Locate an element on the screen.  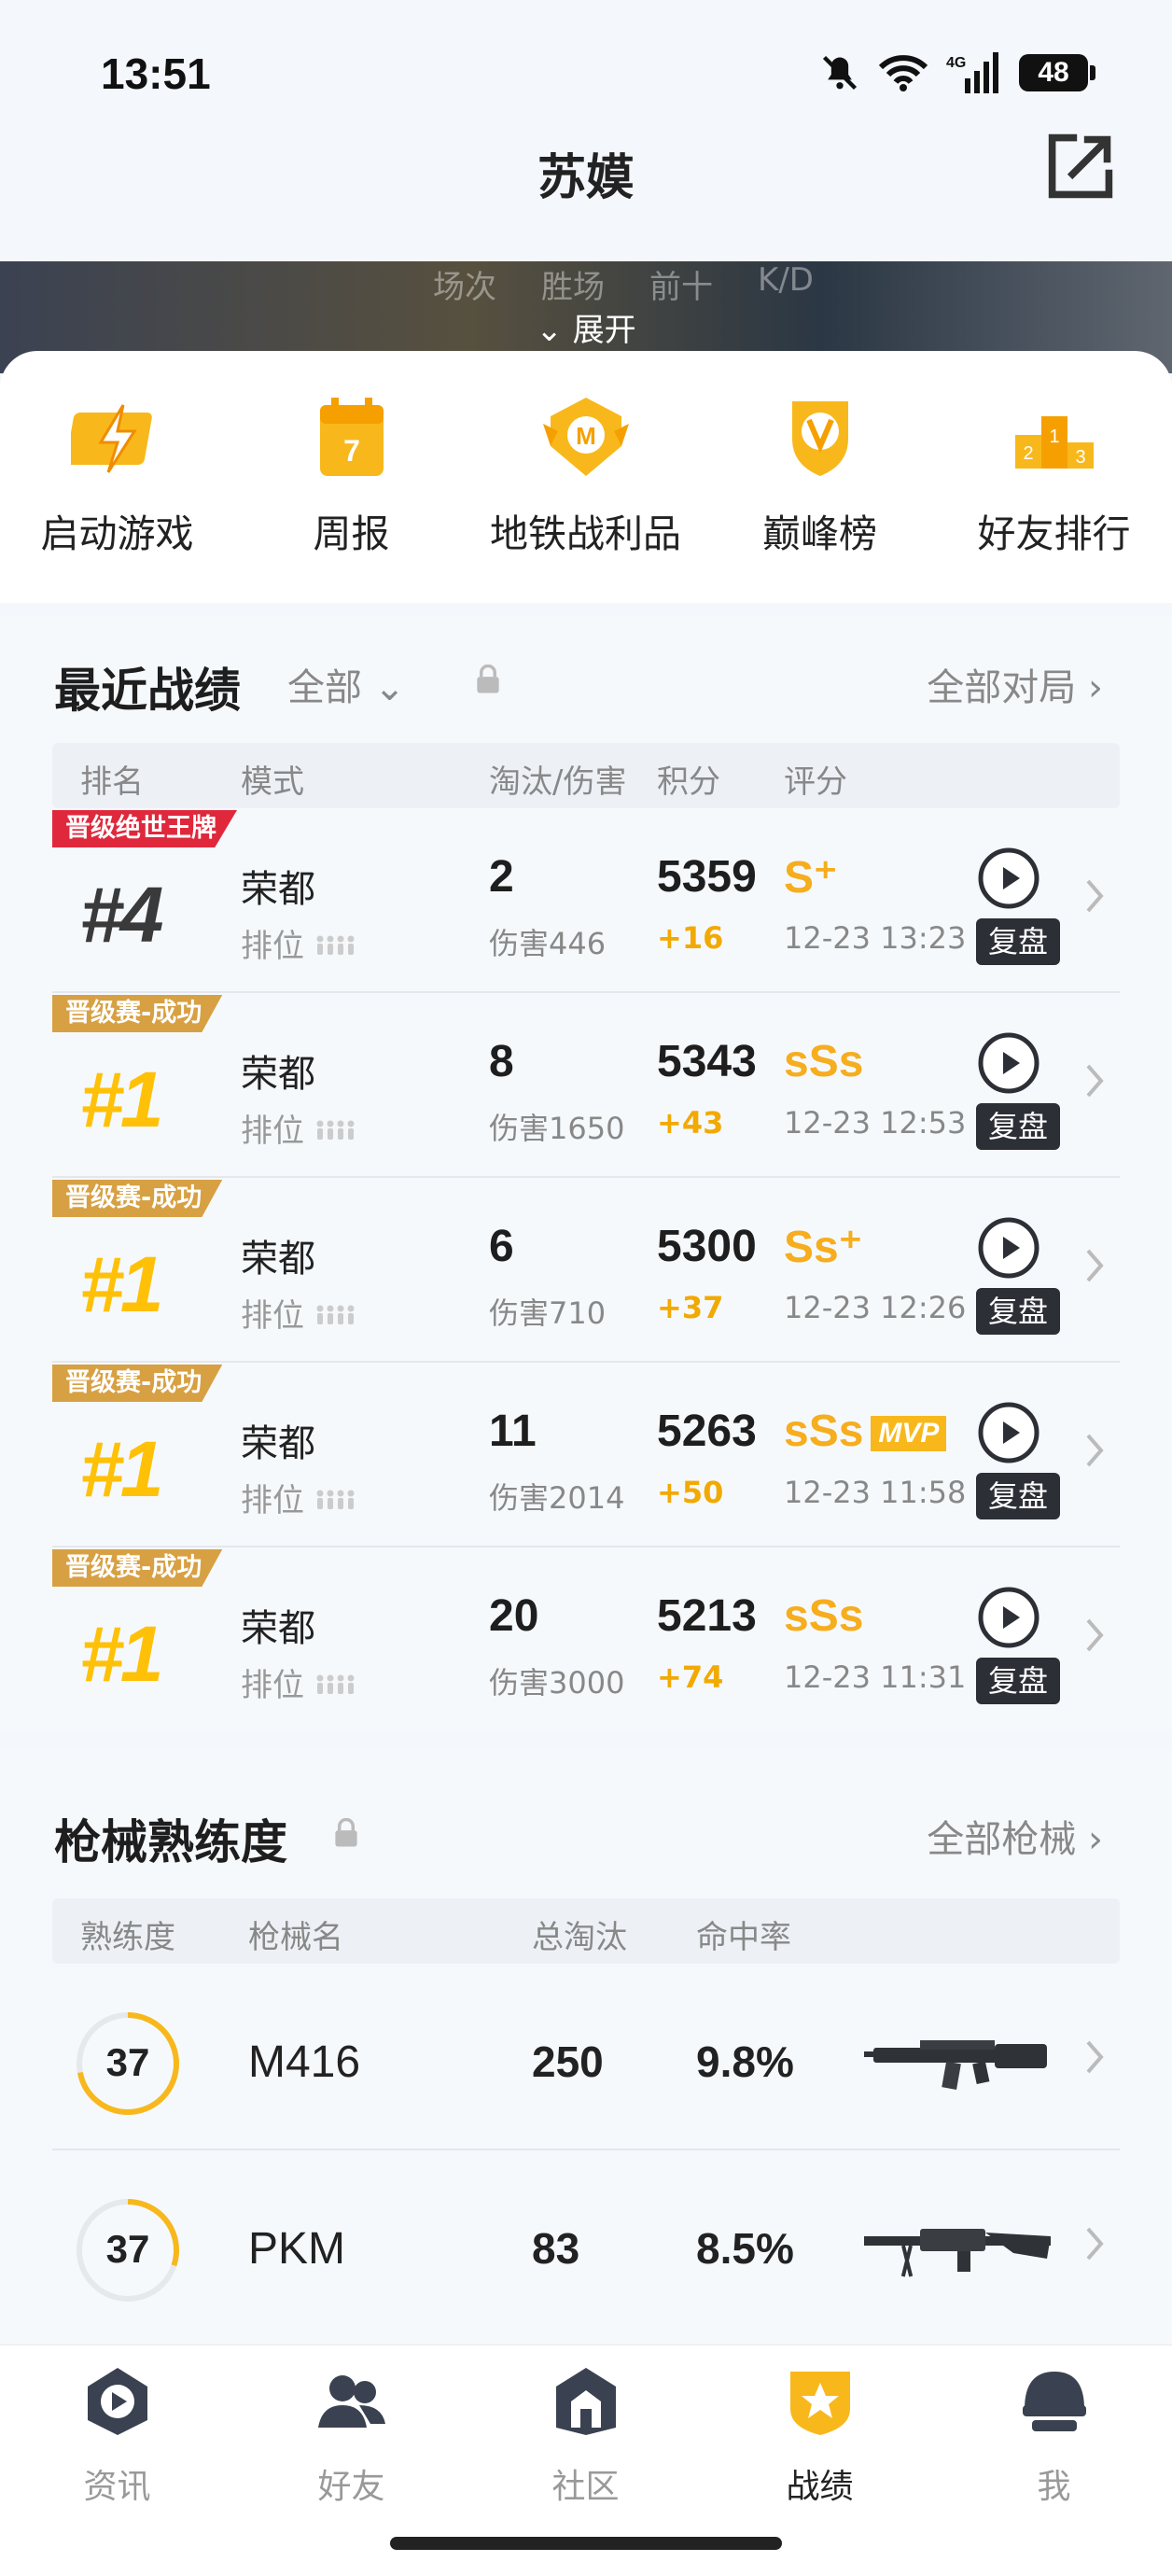
weapon-kills: 83 is located at coordinates (556, 2248).